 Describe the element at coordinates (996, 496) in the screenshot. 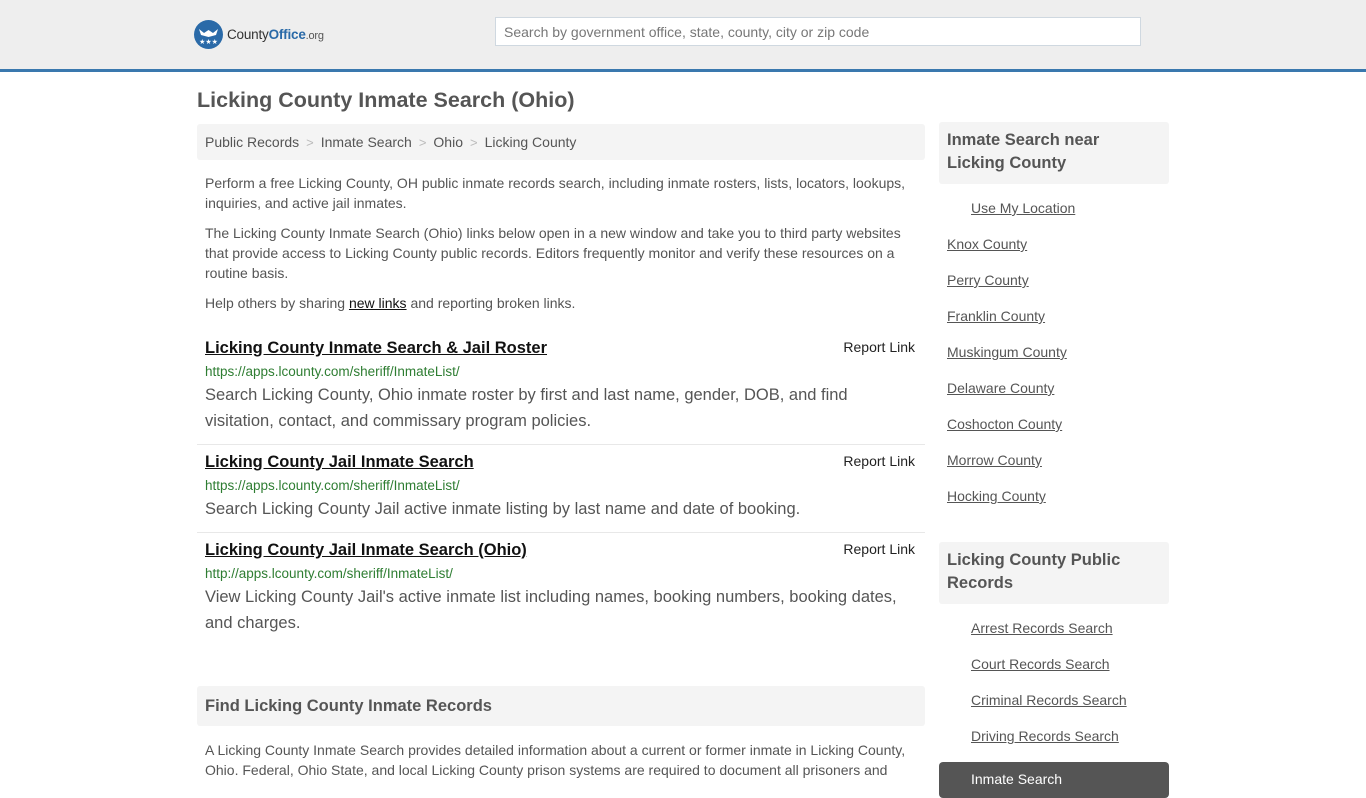

I see `nearby-county-link: Hocking County` at that location.